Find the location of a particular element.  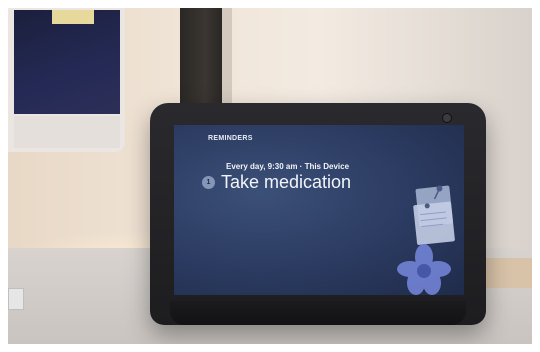

reminder-index-badge: 1 is located at coordinates (208, 182).